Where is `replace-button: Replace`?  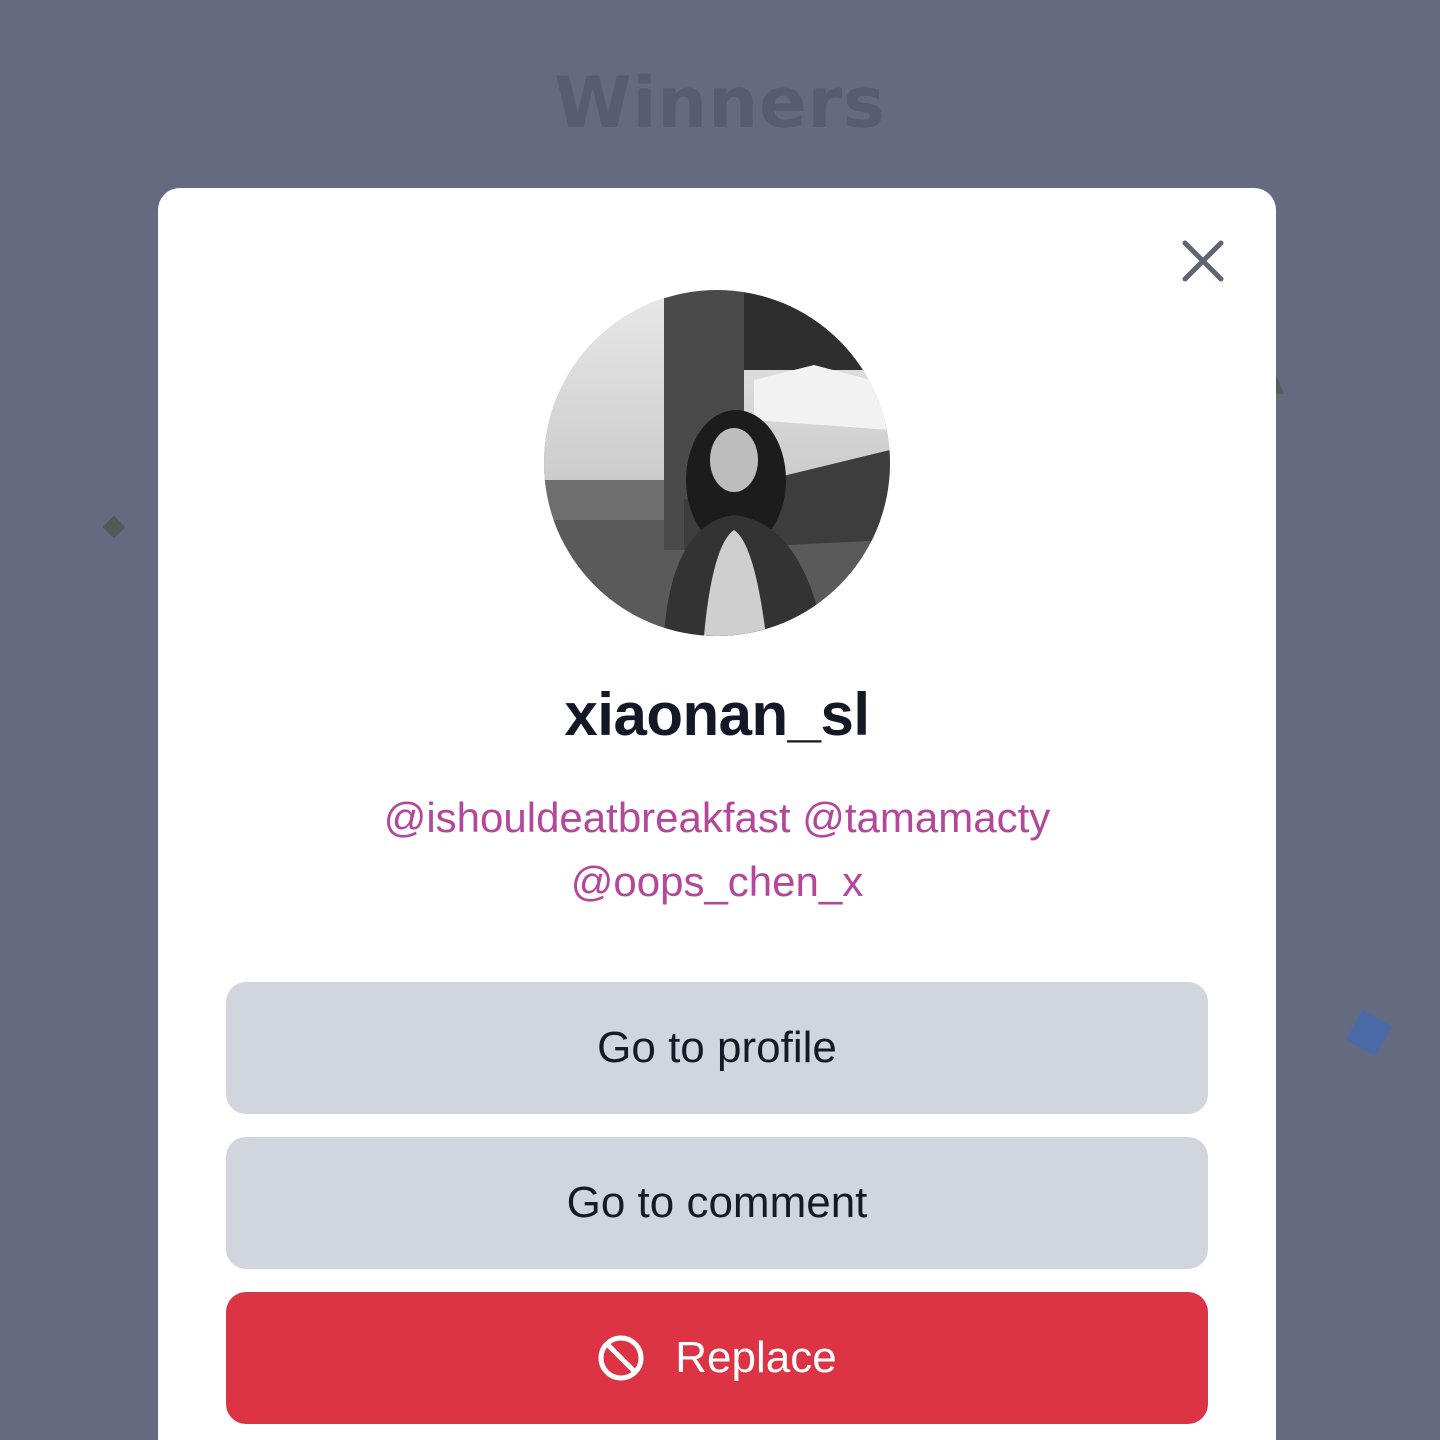
replace-button: Replace is located at coordinates (717, 1358).